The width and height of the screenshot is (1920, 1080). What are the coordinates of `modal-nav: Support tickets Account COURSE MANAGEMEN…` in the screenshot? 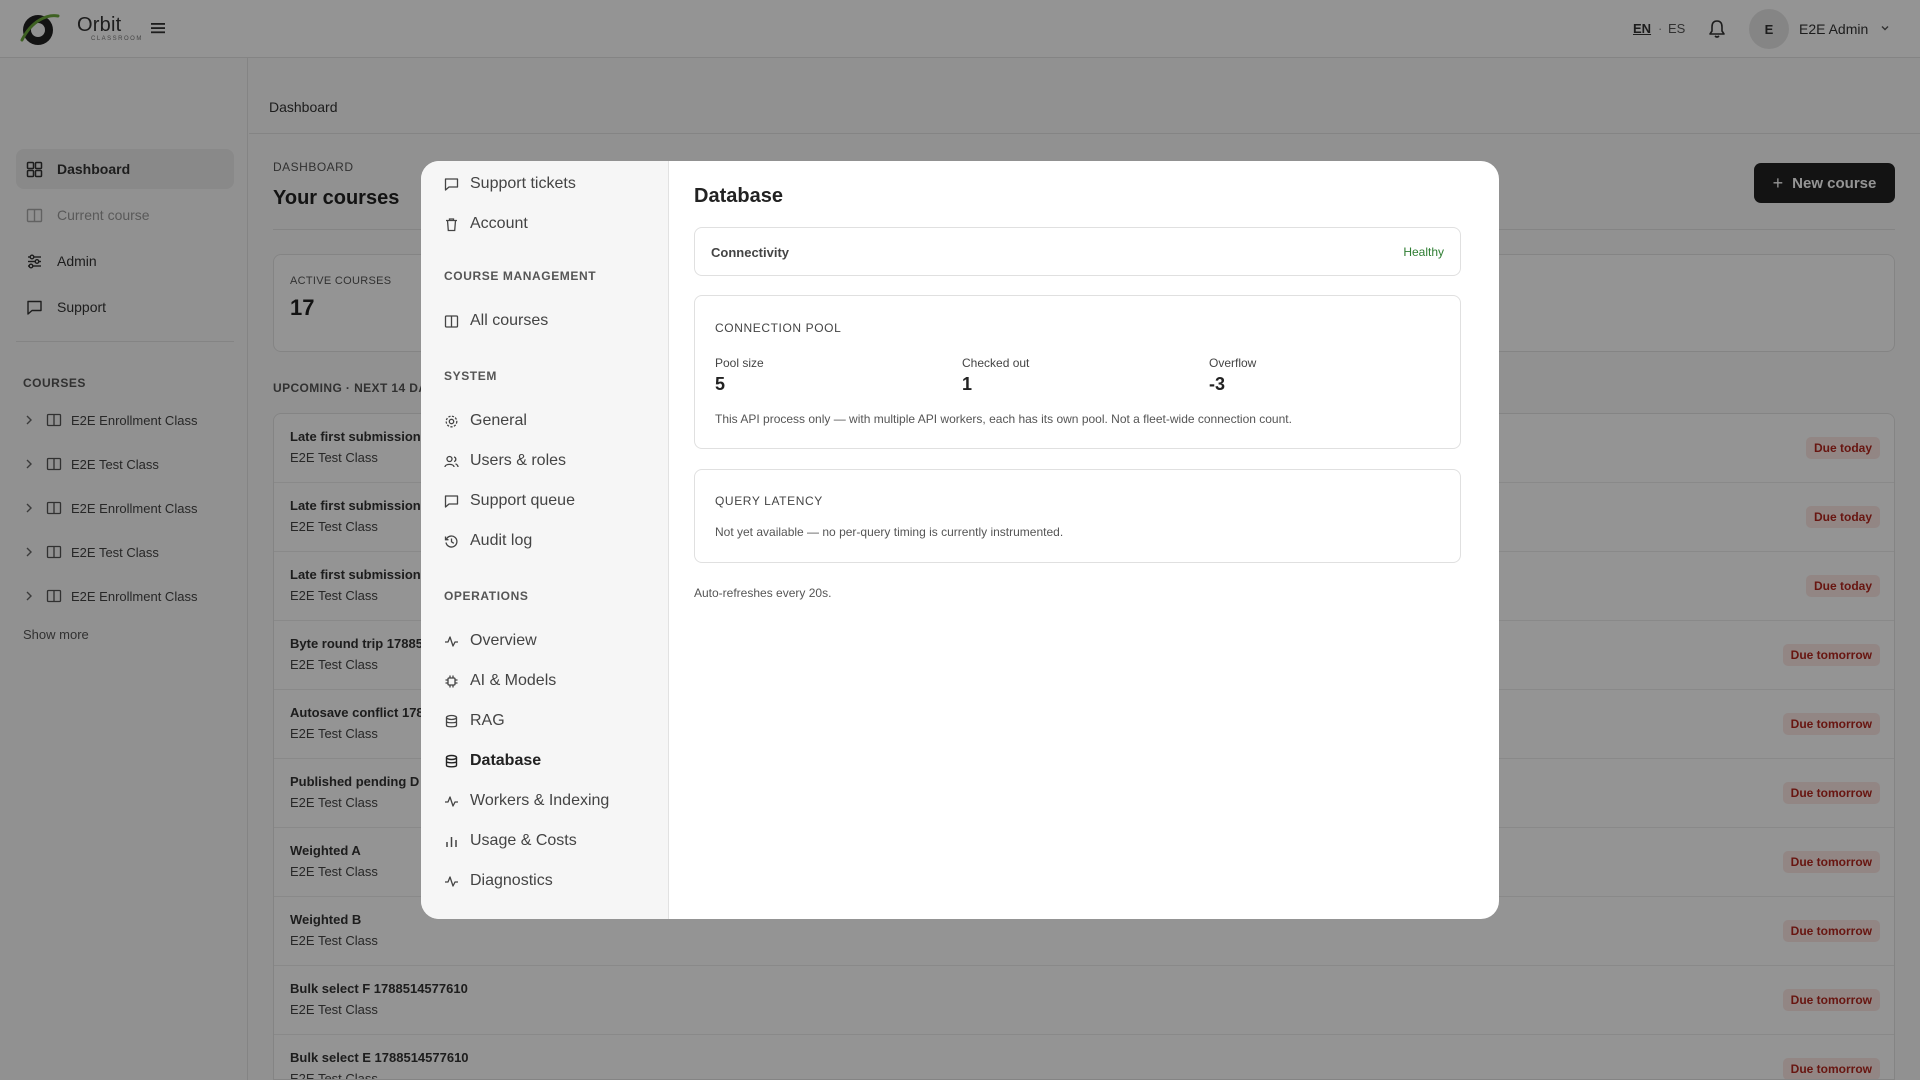 It's located at (545, 540).